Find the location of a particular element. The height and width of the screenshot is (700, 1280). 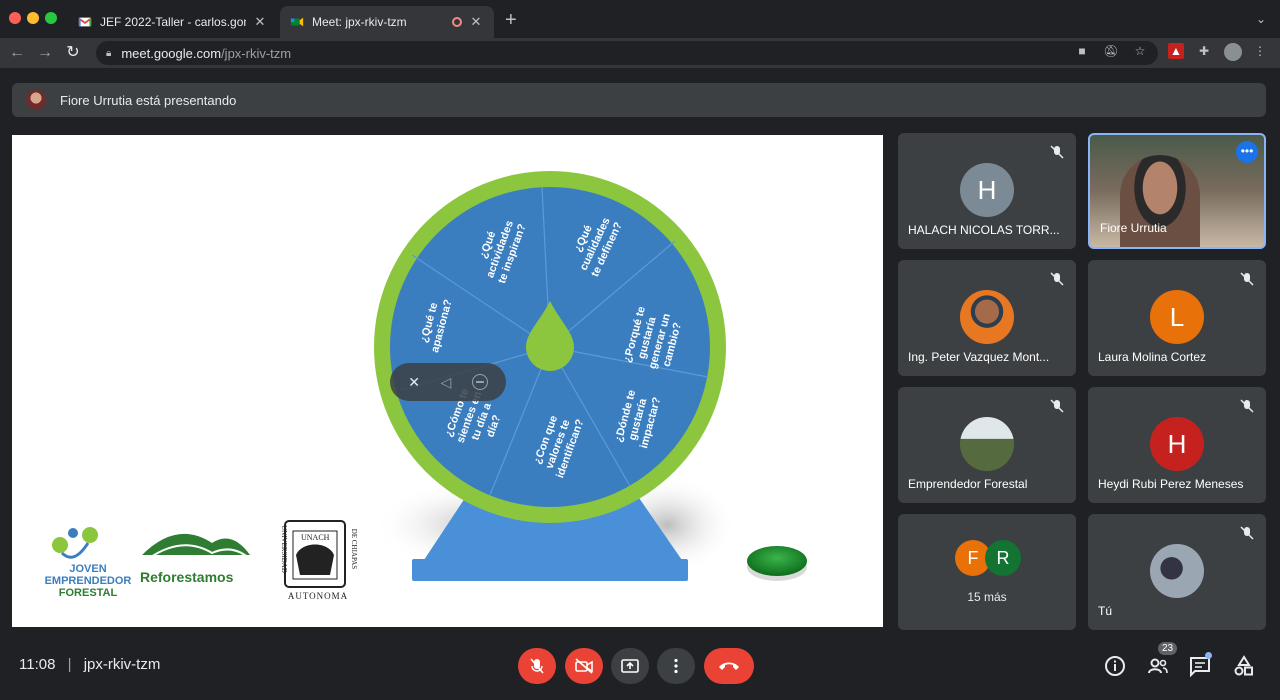

chat-notification-dot is located at coordinates (1208, 655).